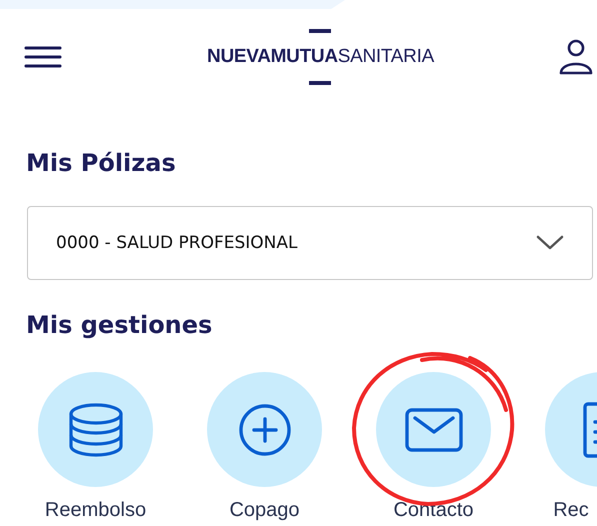 This screenshot has height=526, width=597. What do you see at coordinates (95, 510) in the screenshot?
I see `action-label: Reembolso` at bounding box center [95, 510].